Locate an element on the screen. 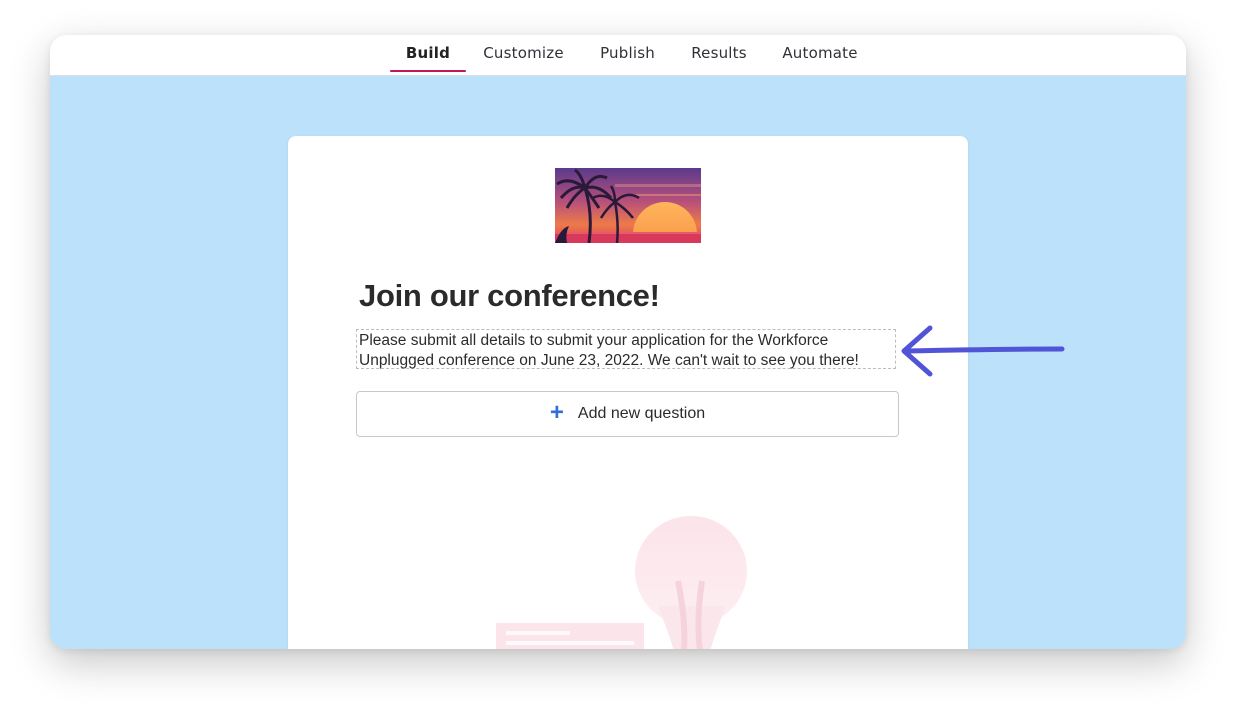 This screenshot has height=714, width=1236. tab-automate: Automate is located at coordinates (820, 55).